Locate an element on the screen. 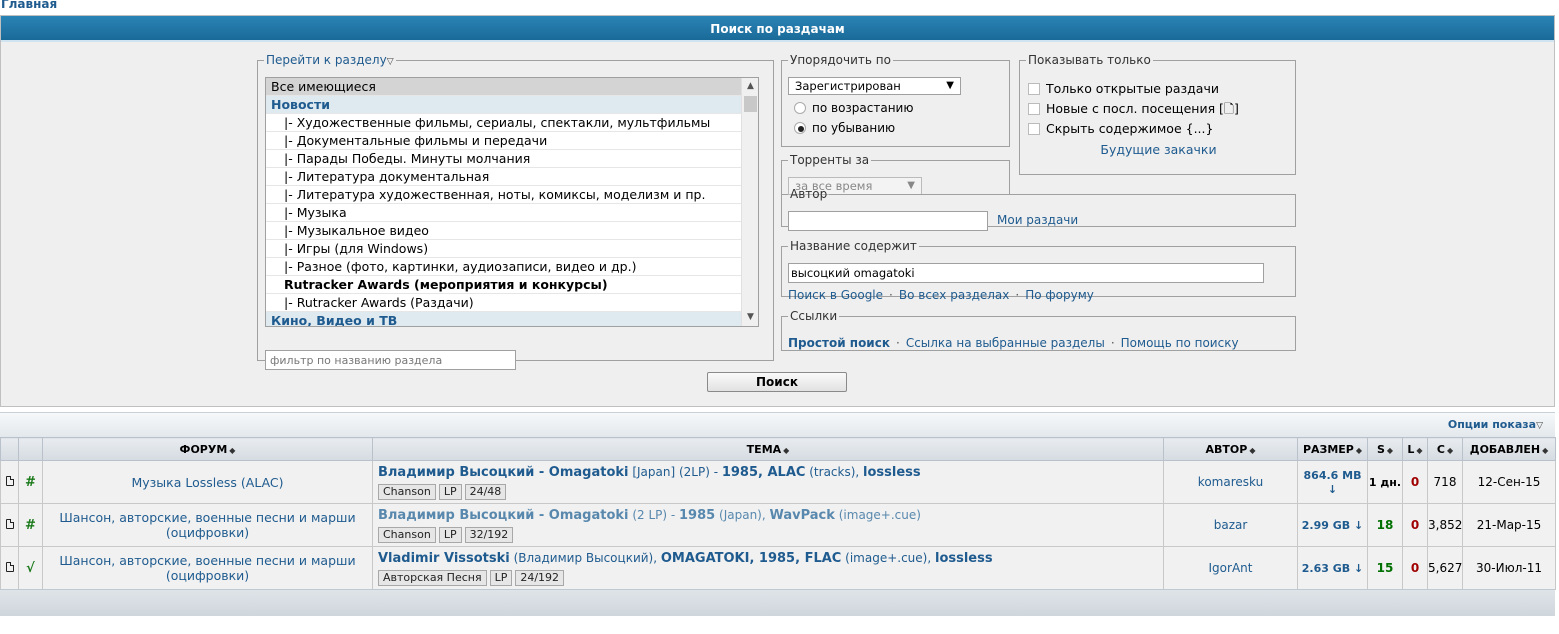 This screenshot has width=1559, height=634. leech-value: 0 is located at coordinates (1415, 568).